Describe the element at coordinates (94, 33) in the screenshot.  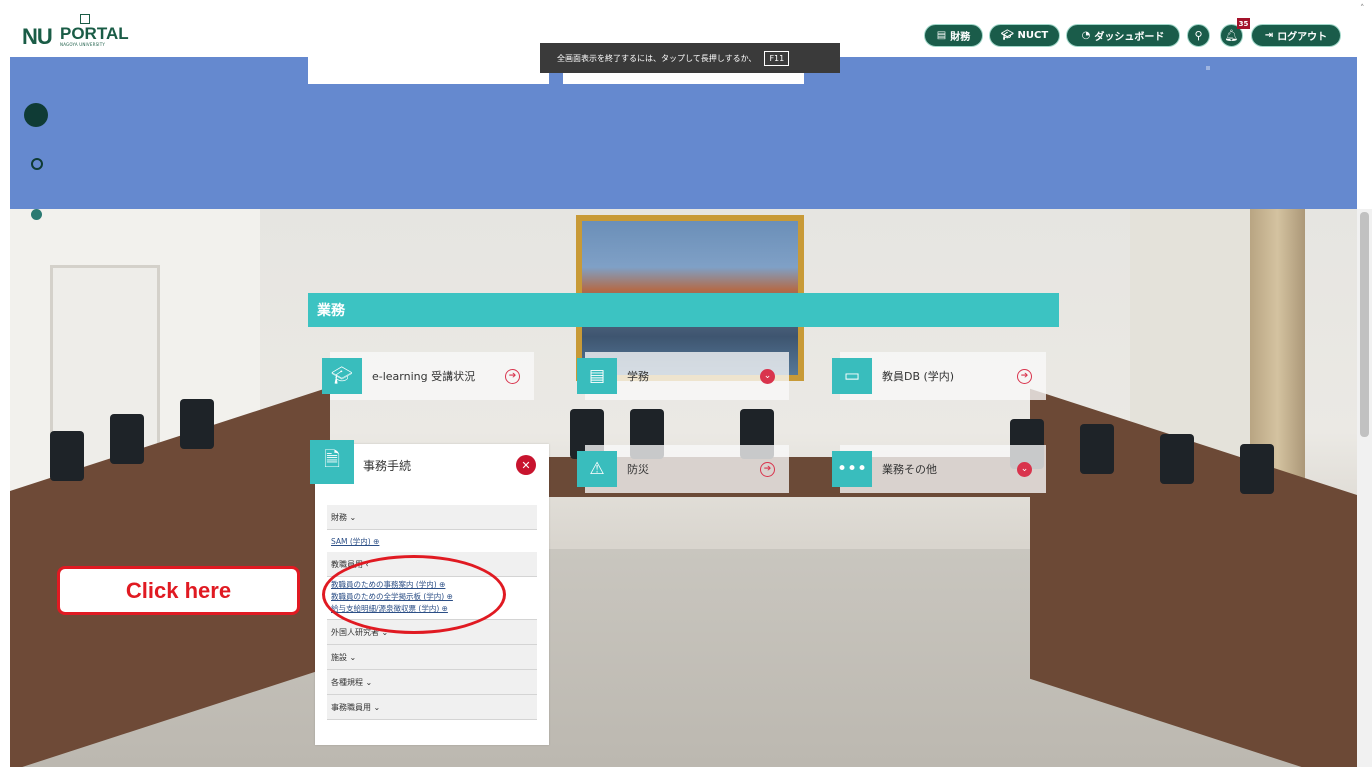
I see `logo-portal: PORTAL` at that location.